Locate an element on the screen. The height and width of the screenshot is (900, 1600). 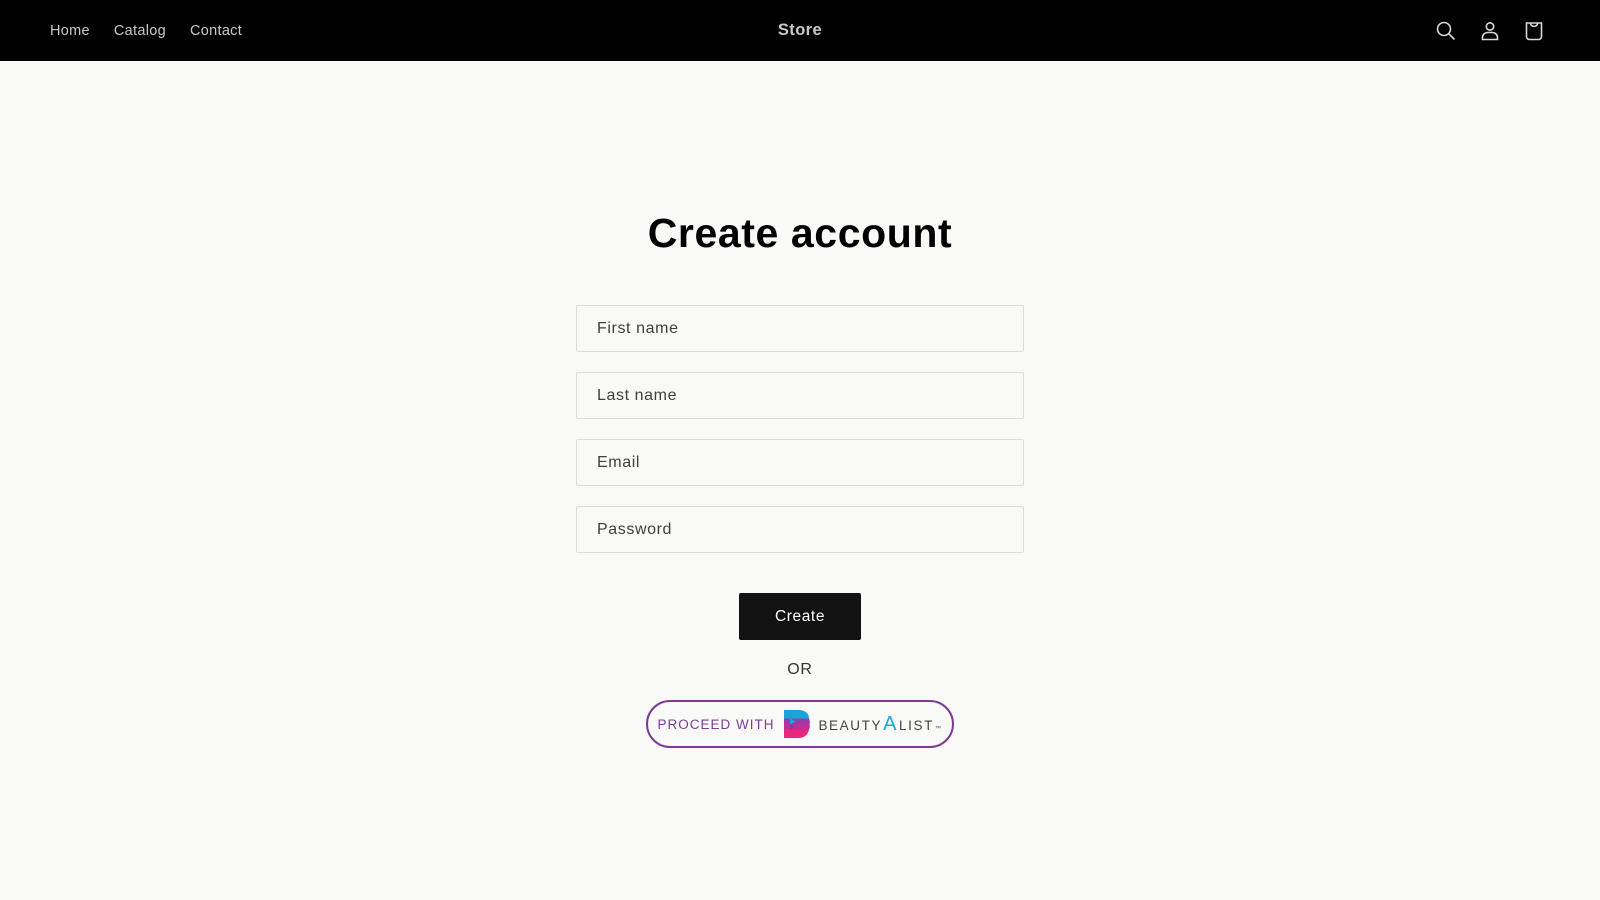
search-icon is located at coordinates (1446, 30).